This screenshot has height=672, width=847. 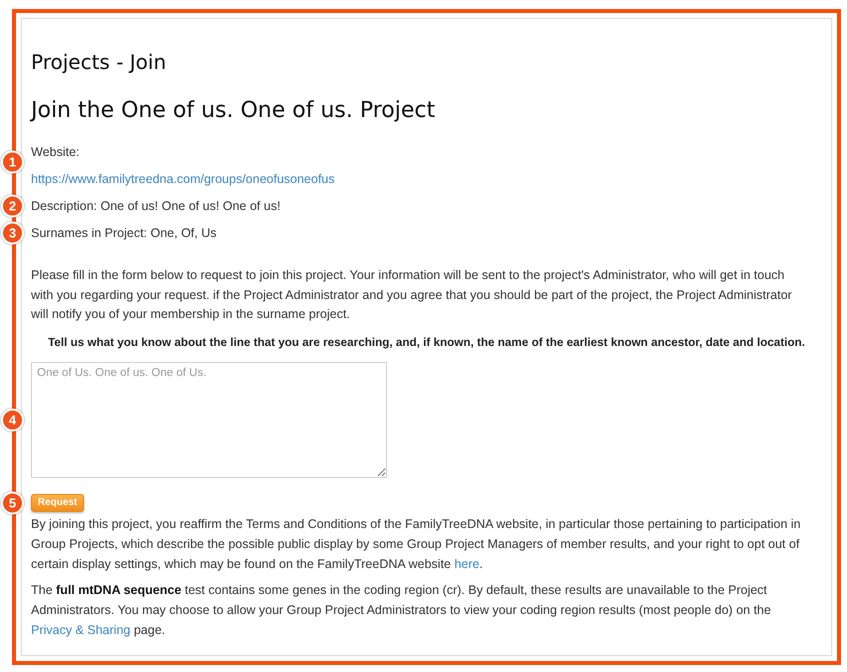 What do you see at coordinates (416, 544) in the screenshot?
I see `note-paragraph: By joining this project, you reaffirm the Terms and Conditions of the FamilyTreeDNA website, in particular those pertaining to participation in Group Projects, which describe the possible public display by some Group Project Managers of member results, and your right to opt out of certain display settings, which may be found on the FamilyTreeDNA website here.` at bounding box center [416, 544].